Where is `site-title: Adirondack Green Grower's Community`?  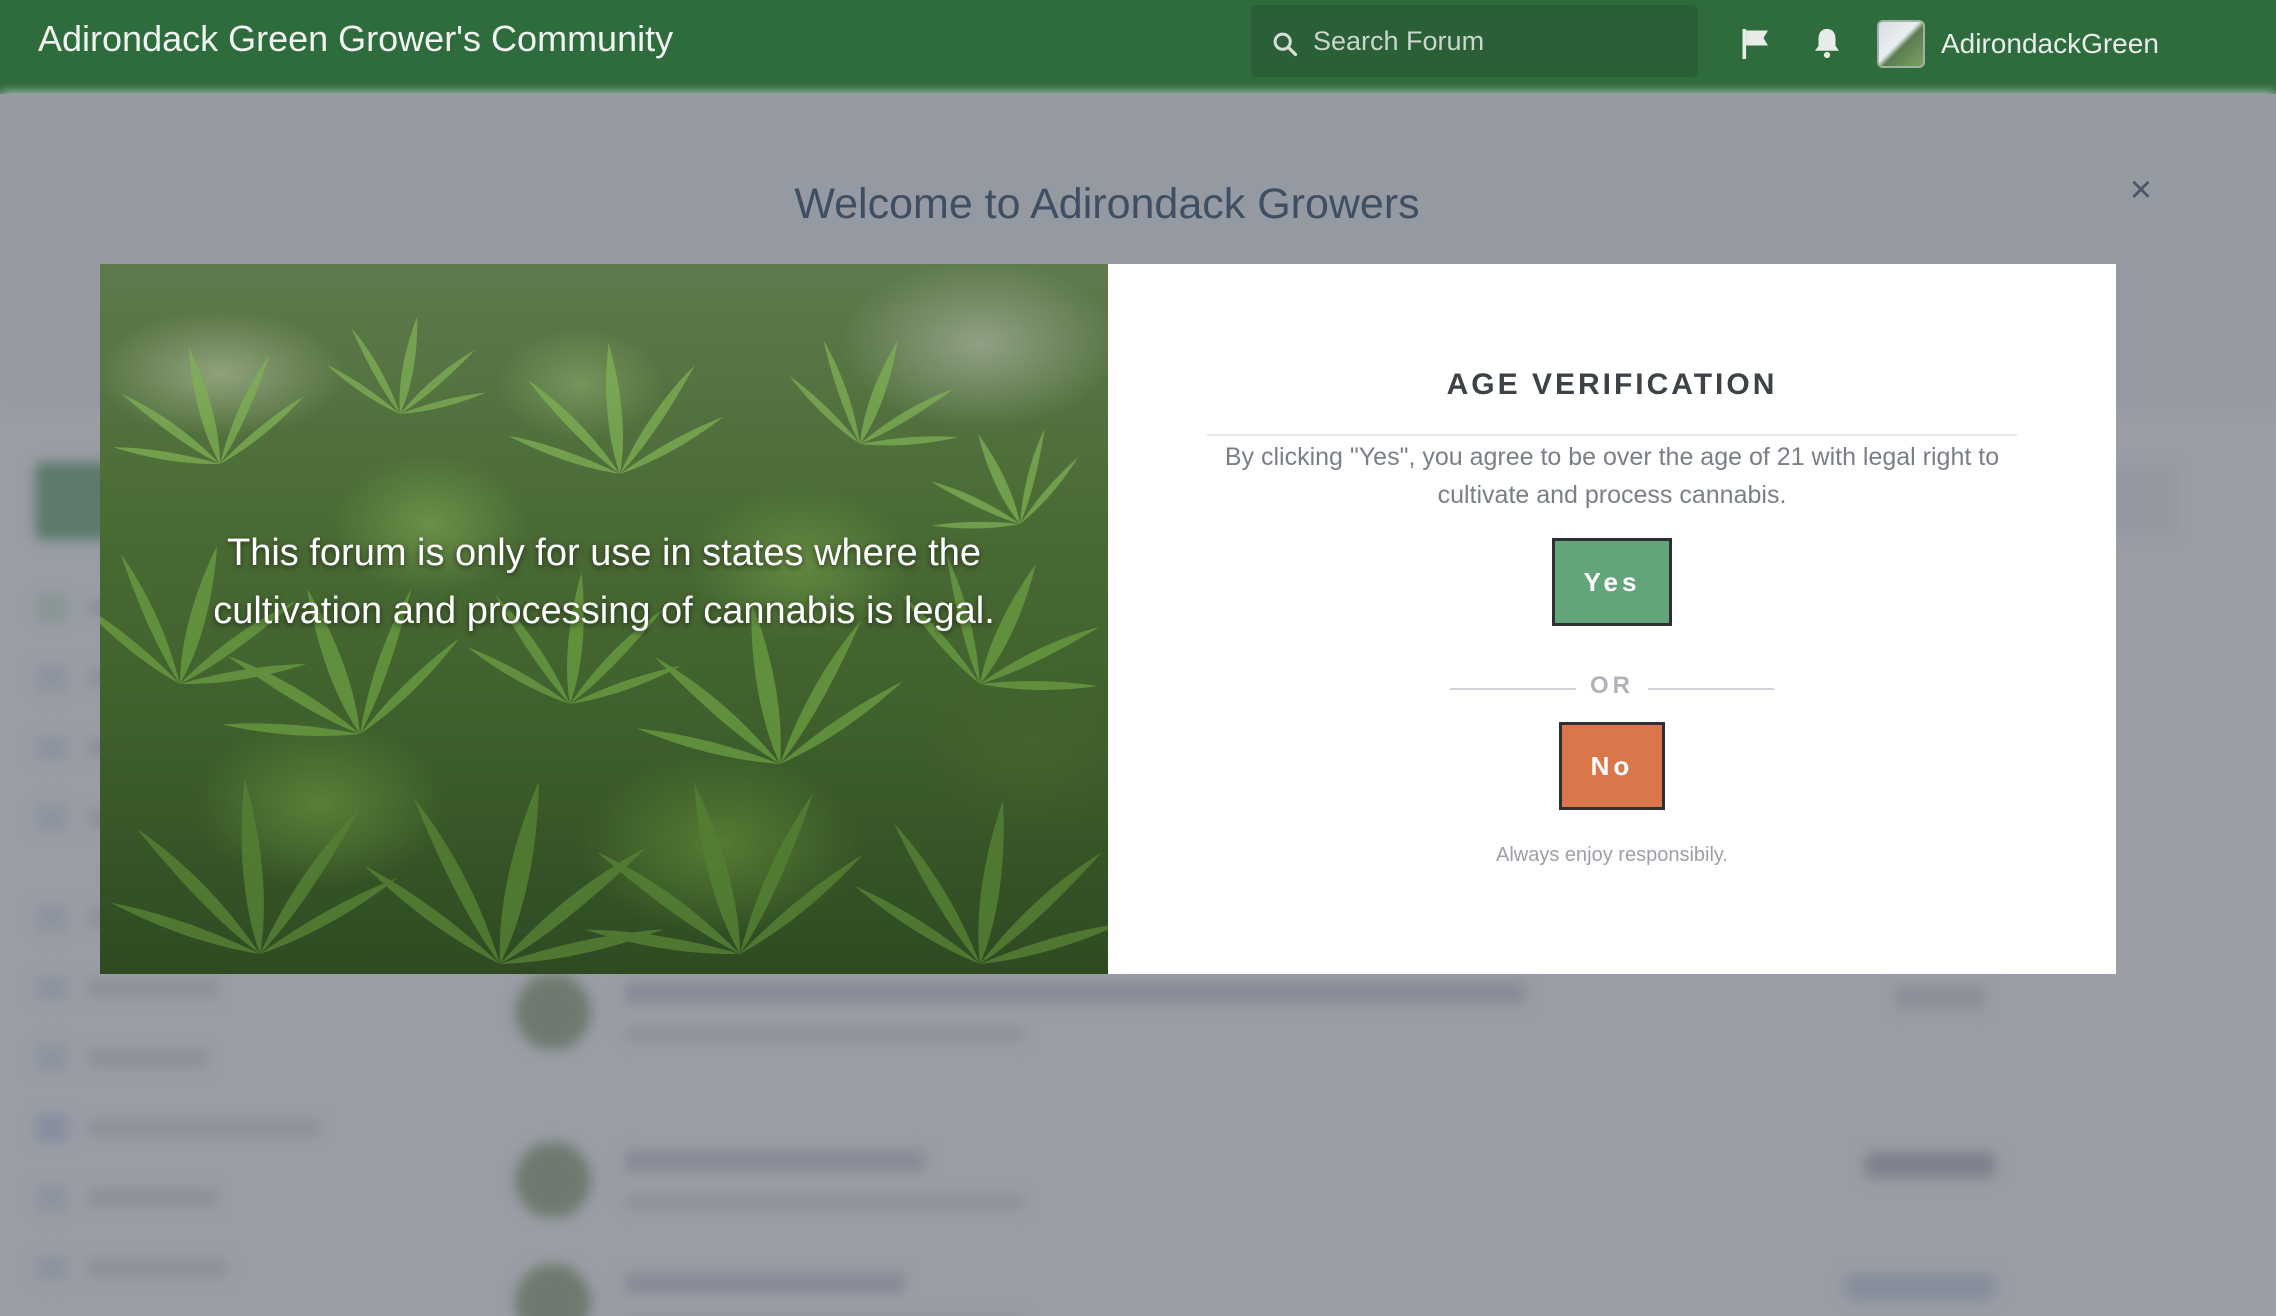
site-title: Adirondack Green Grower's Community is located at coordinates (355, 39).